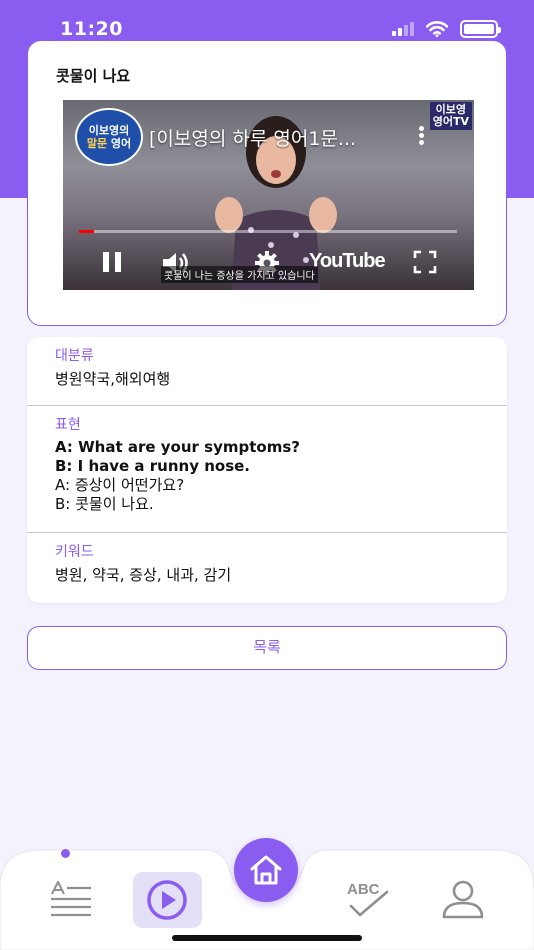  Describe the element at coordinates (267, 938) in the screenshot. I see `home-indicator` at that location.